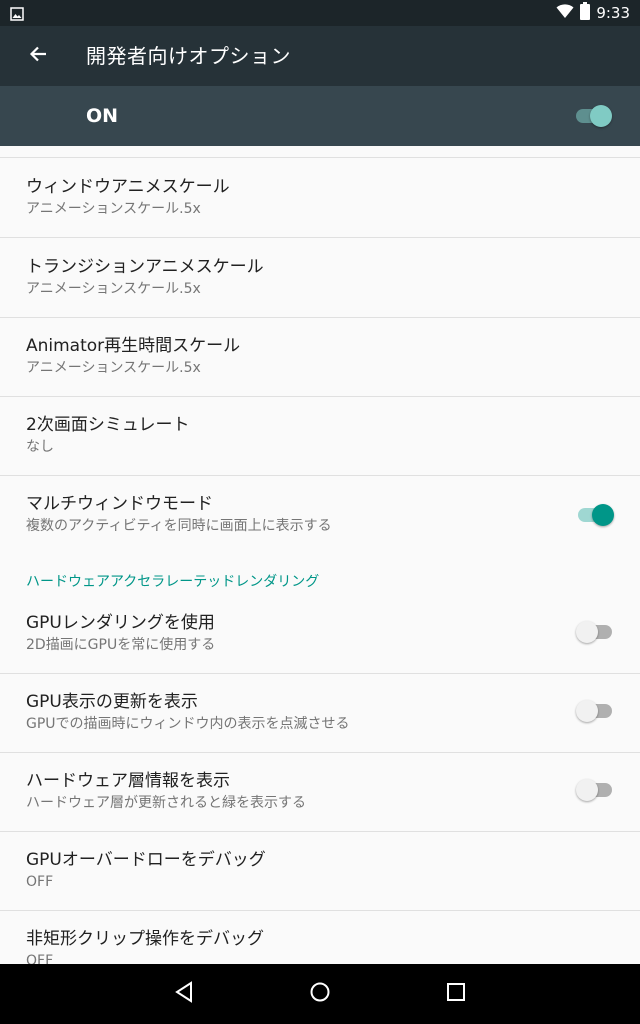 The width and height of the screenshot is (640, 1024). Describe the element at coordinates (108, 425) in the screenshot. I see `setting-title: 2次画面シミュレート` at that location.